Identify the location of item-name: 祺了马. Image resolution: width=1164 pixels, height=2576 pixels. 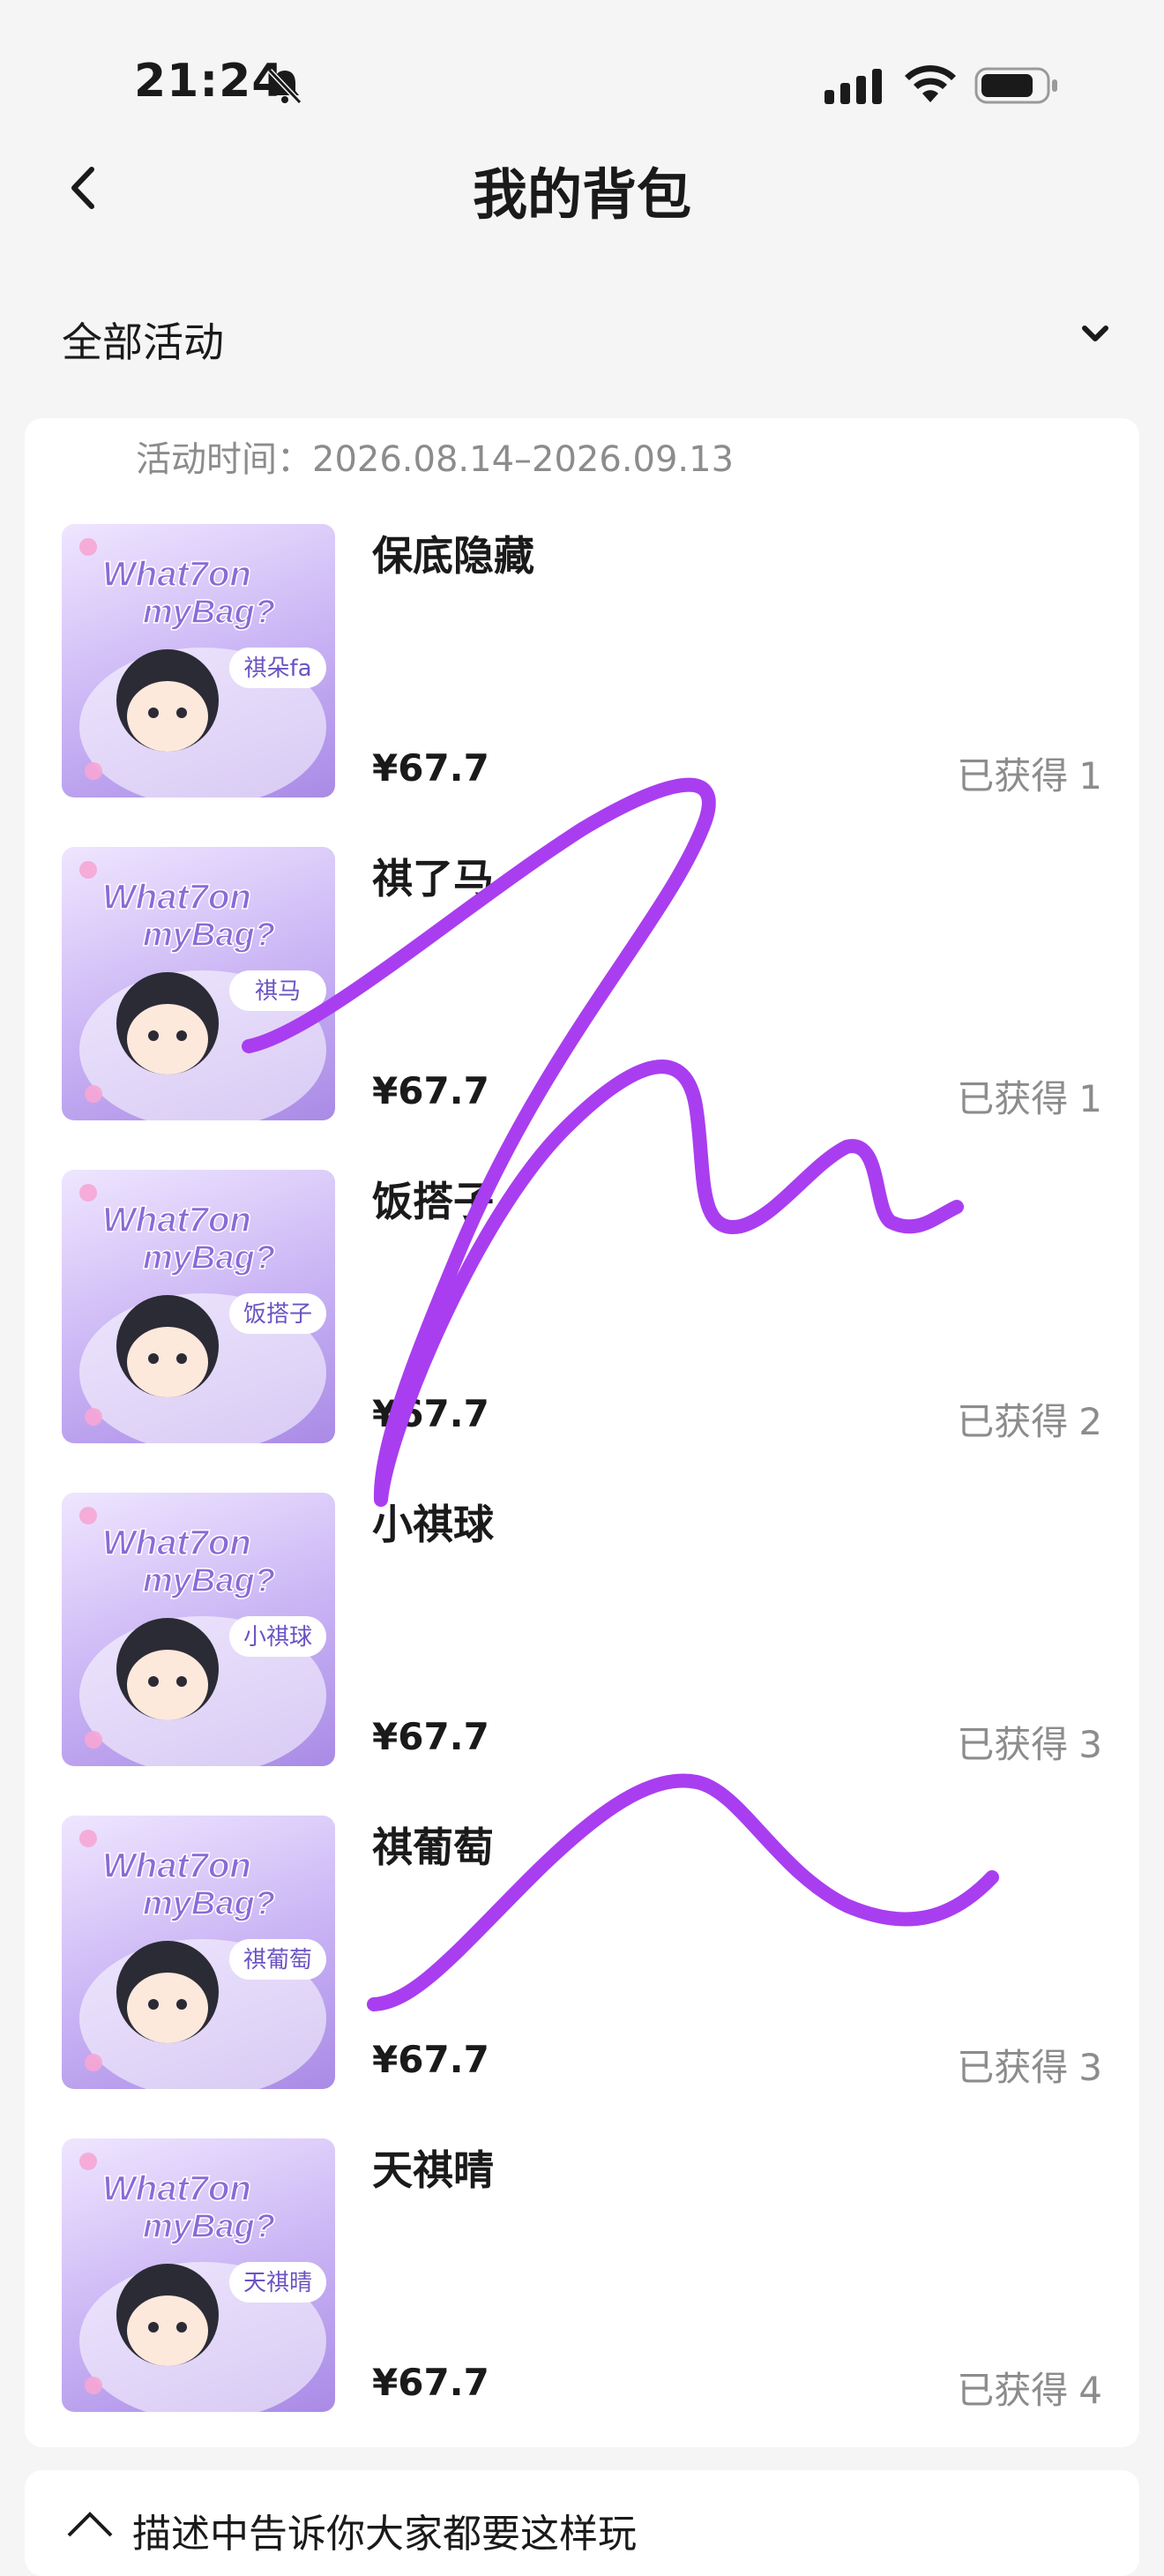
(433, 879).